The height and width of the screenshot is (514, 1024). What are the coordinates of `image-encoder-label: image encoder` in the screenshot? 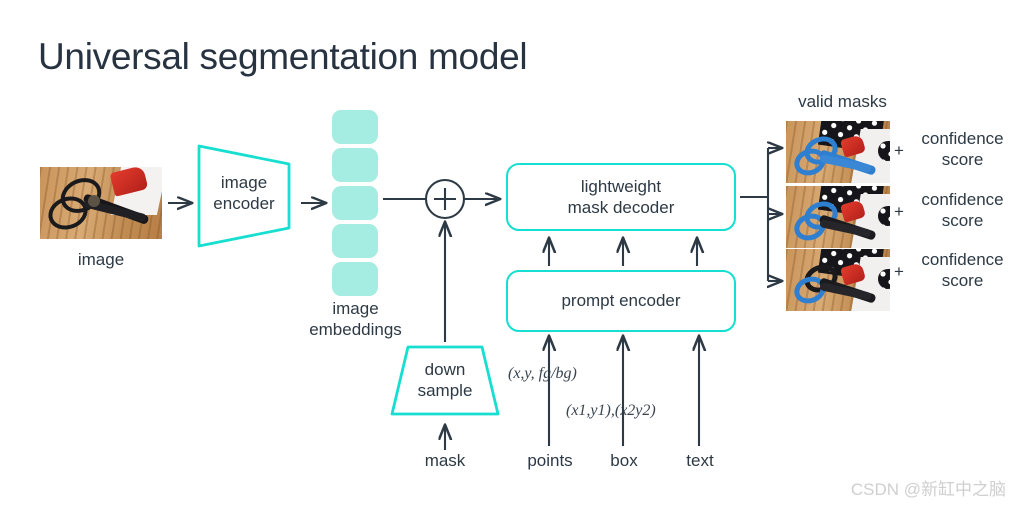 It's located at (244, 193).